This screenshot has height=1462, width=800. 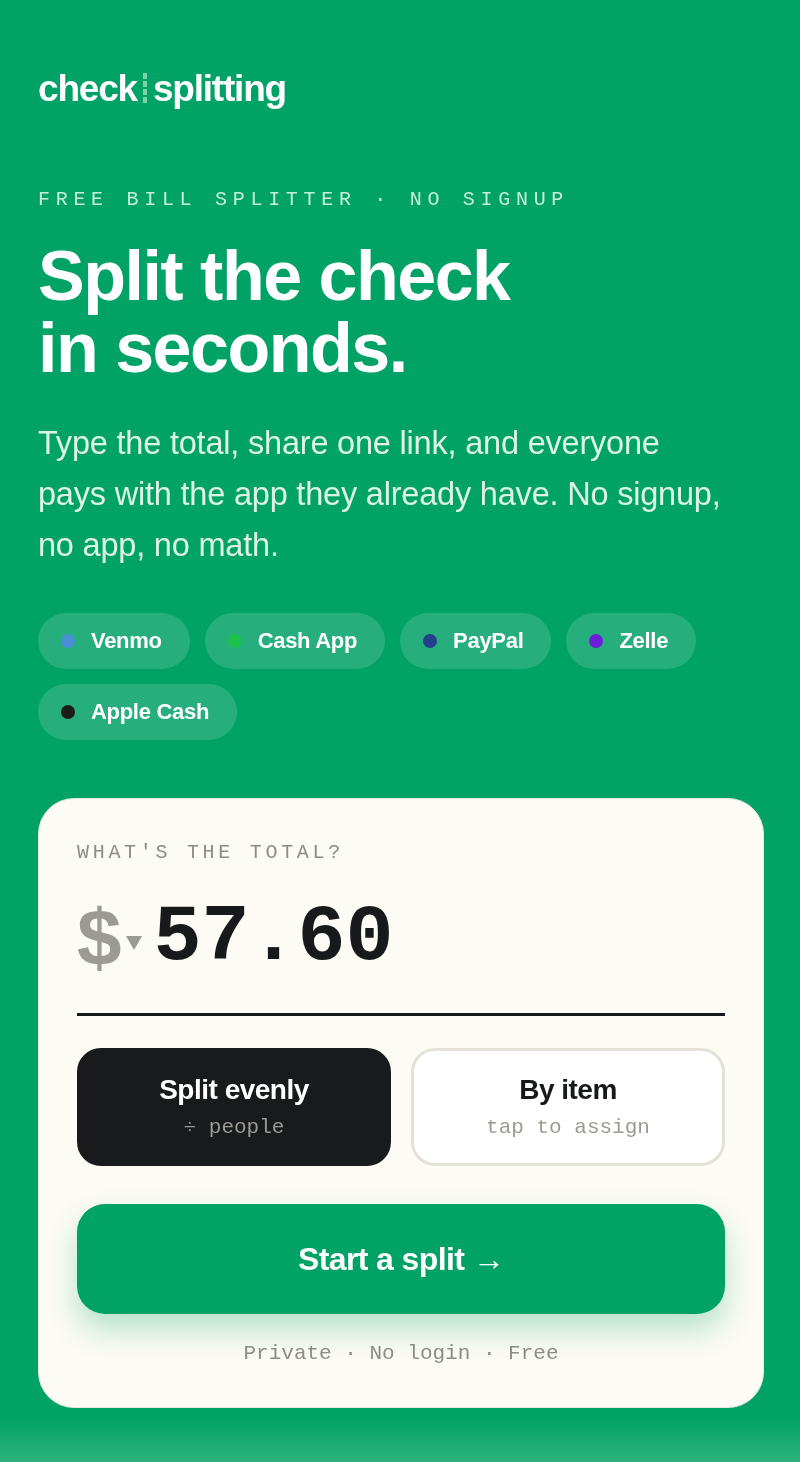 What do you see at coordinates (87, 88) in the screenshot?
I see `logo-text: check` at bounding box center [87, 88].